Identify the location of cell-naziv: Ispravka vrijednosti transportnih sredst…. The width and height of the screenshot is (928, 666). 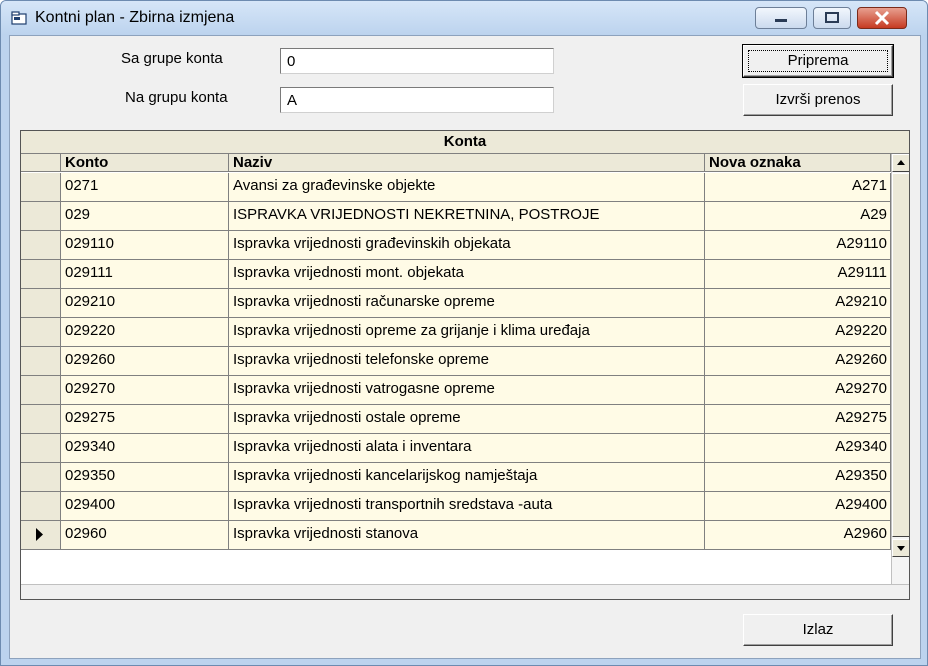
(467, 506).